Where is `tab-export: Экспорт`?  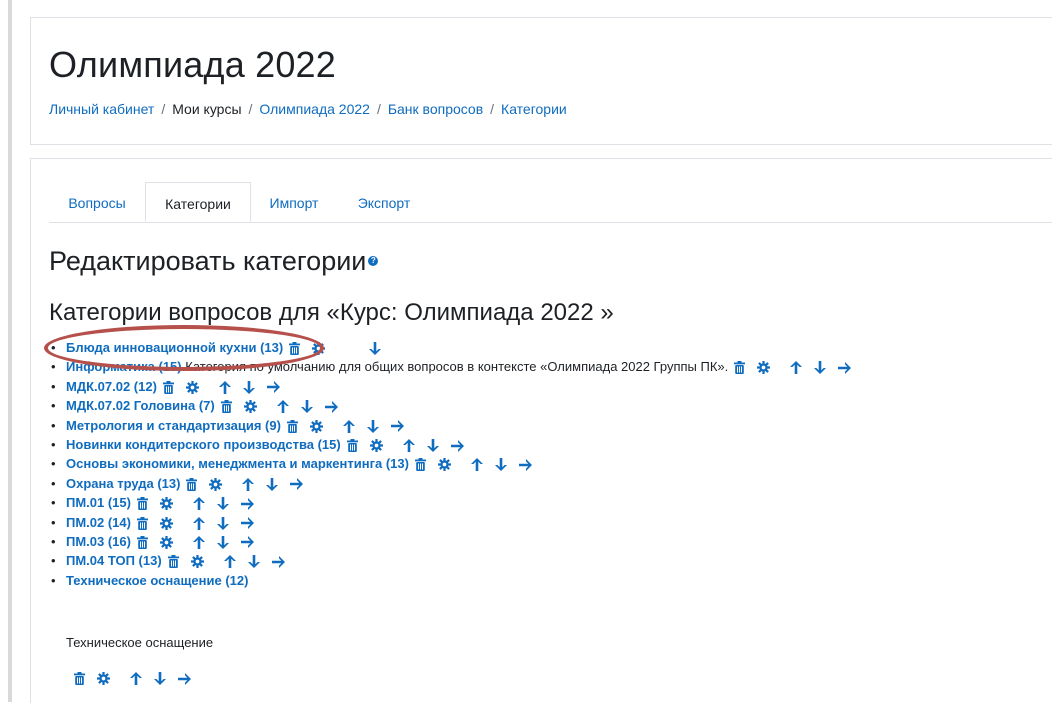
tab-export: Экспорт is located at coordinates (384, 202).